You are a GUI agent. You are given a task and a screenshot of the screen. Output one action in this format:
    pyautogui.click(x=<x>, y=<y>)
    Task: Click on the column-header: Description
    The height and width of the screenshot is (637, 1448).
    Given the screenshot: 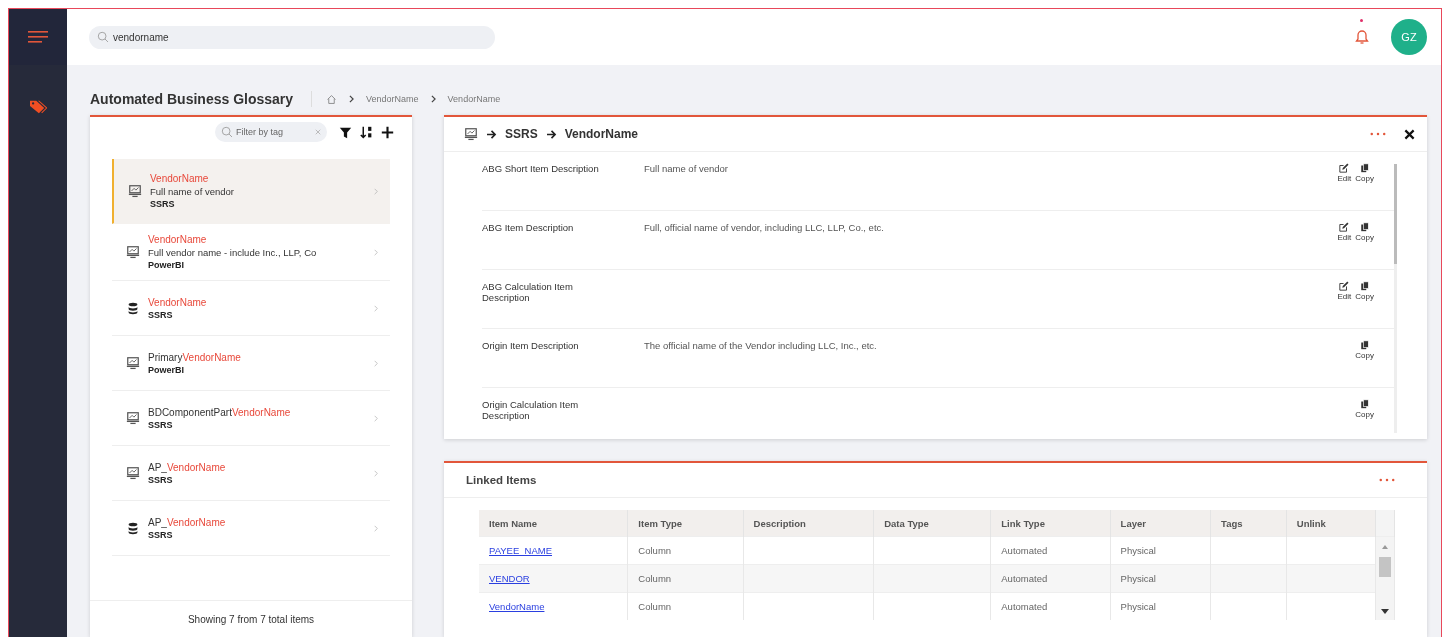 What is the action you would take?
    pyautogui.click(x=808, y=523)
    